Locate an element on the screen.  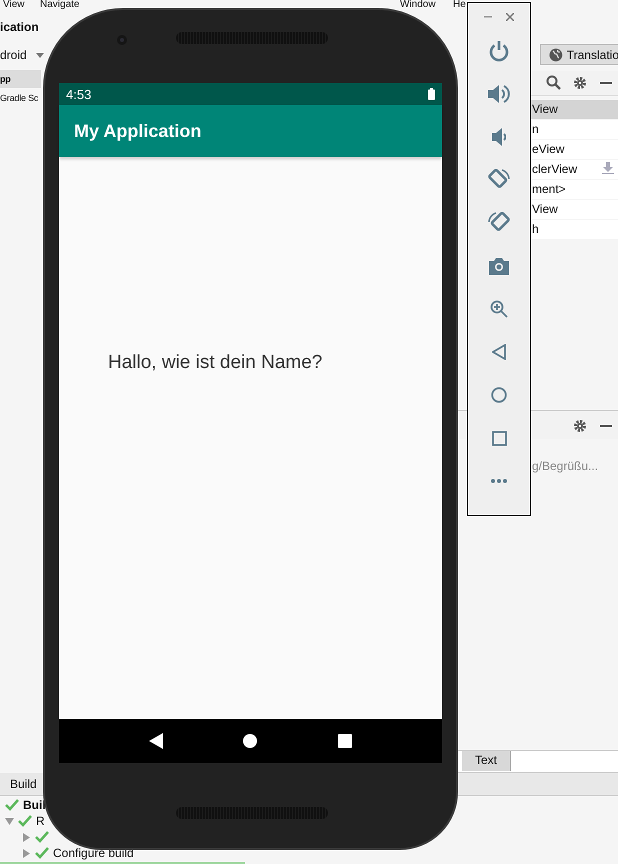
component-tree-item: n is located at coordinates (574, 129).